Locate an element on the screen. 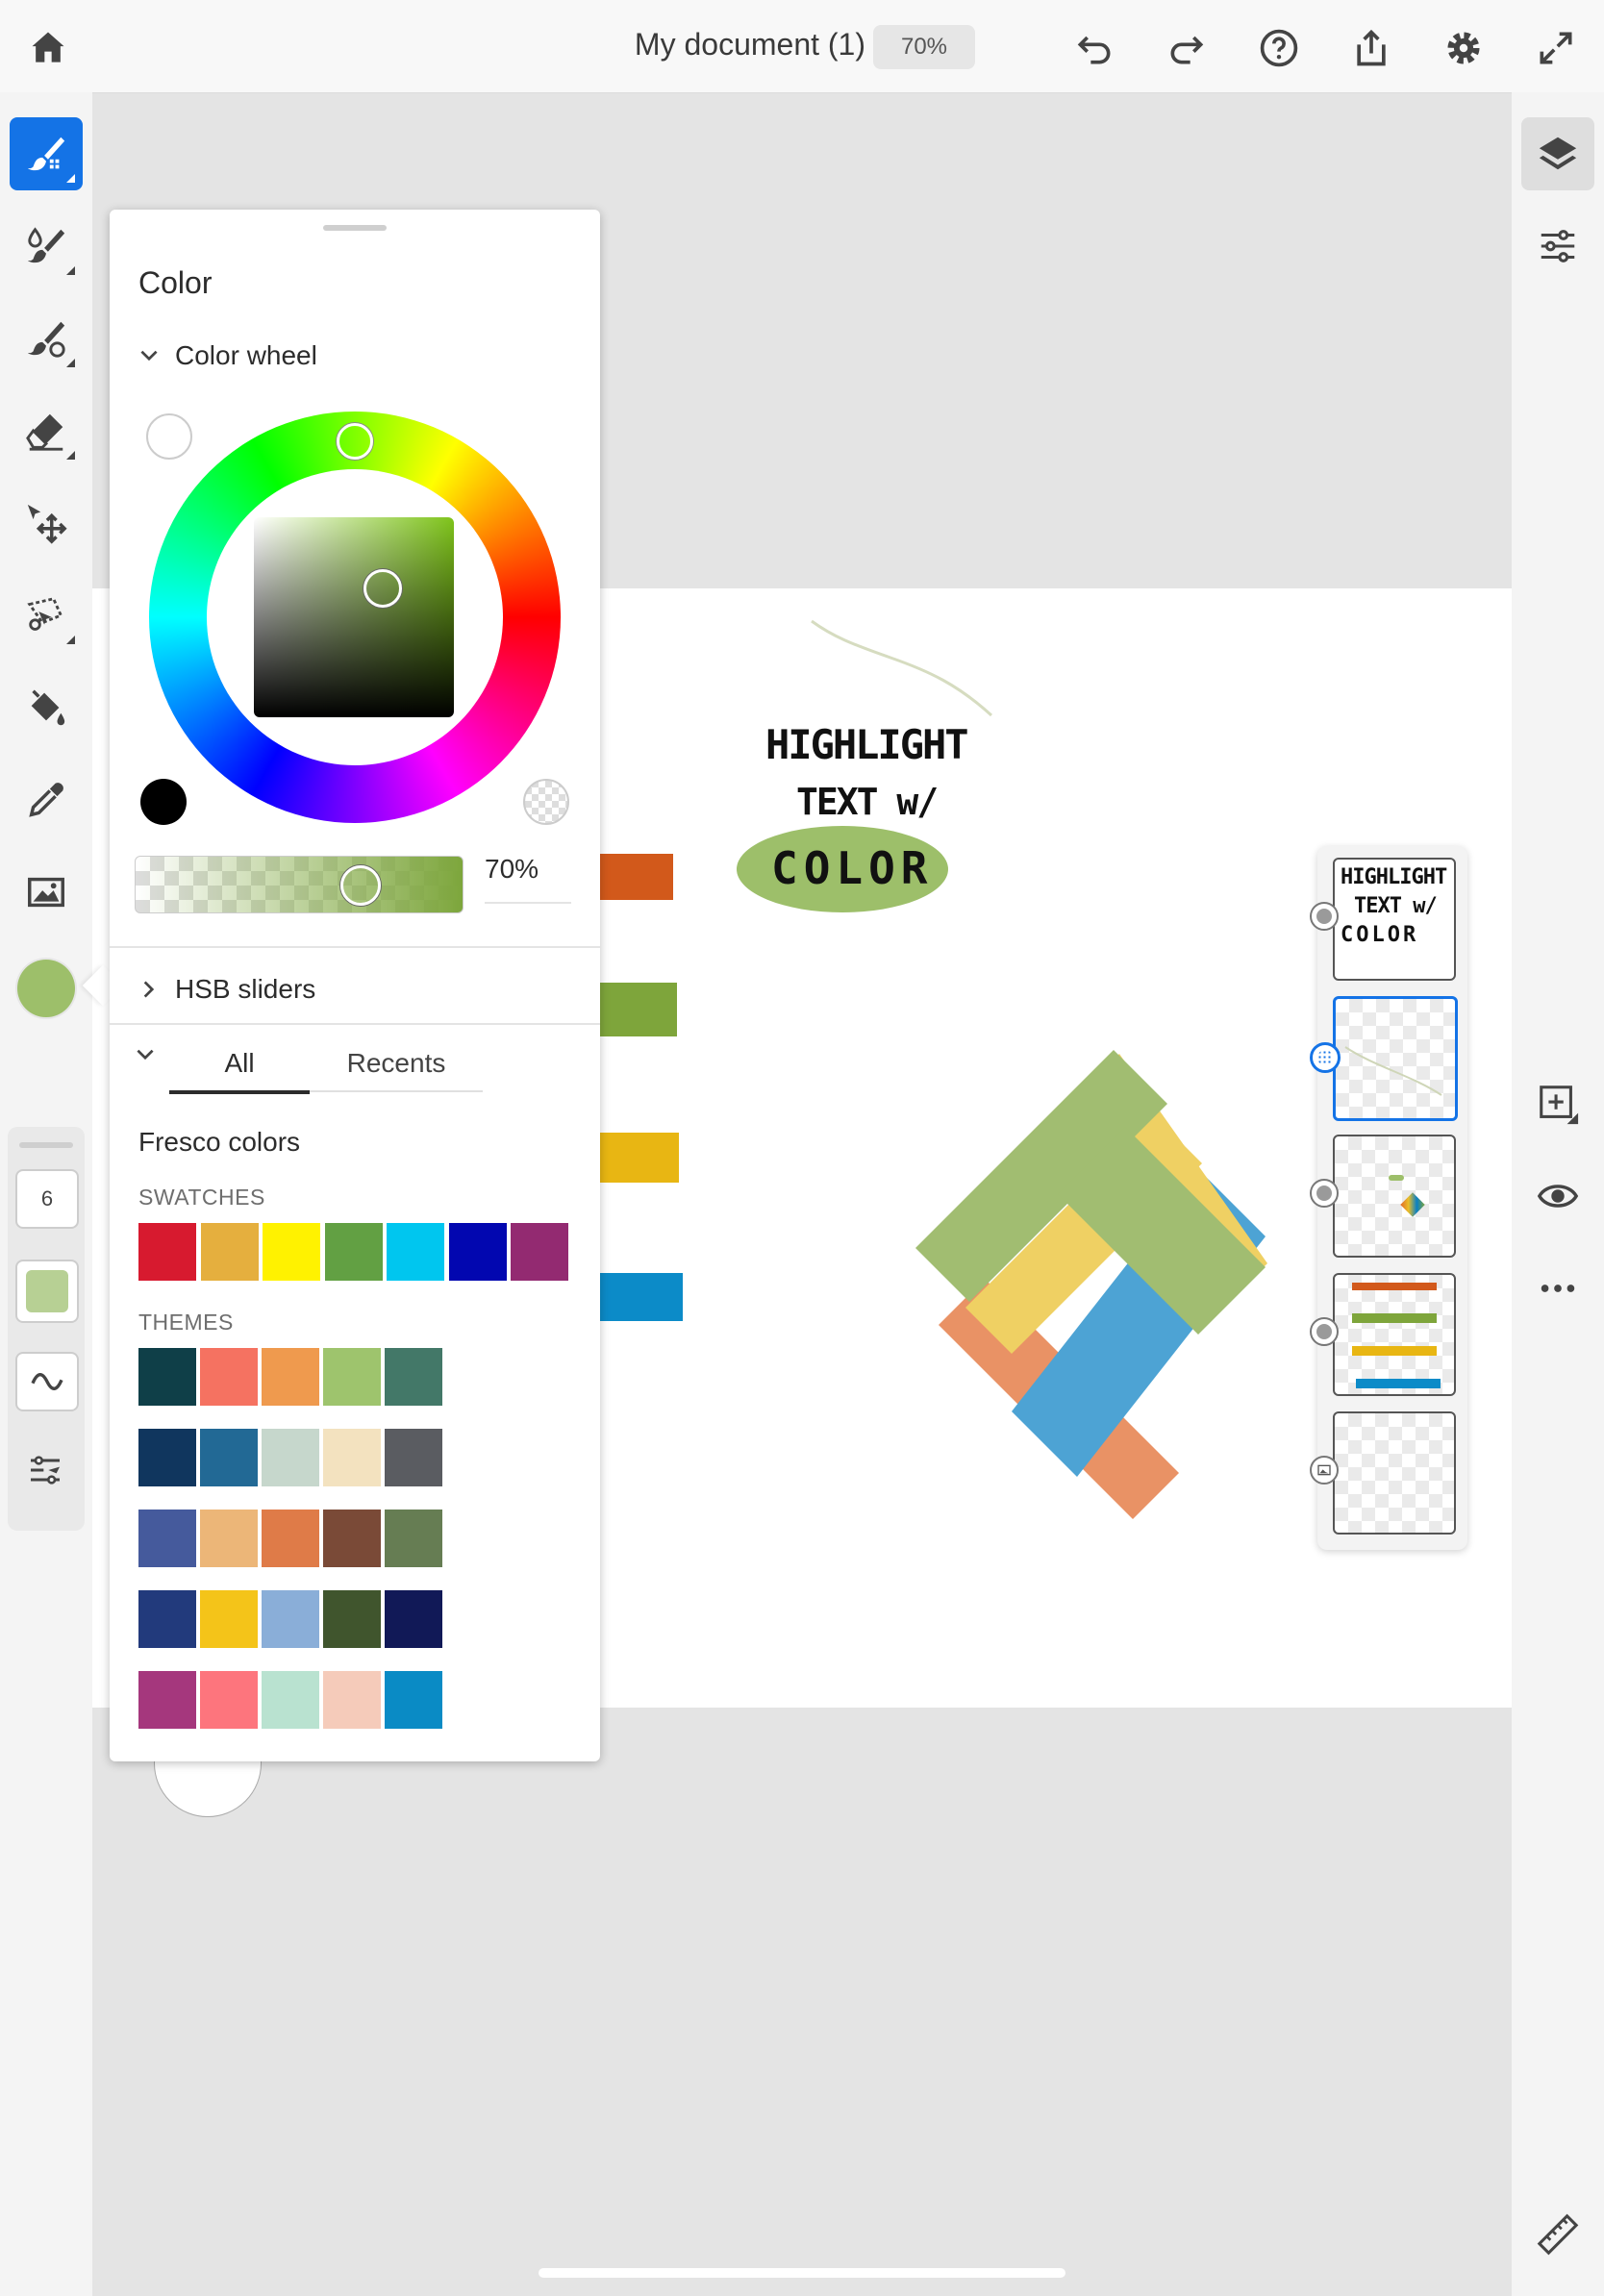 Image resolution: width=1604 pixels, height=2296 pixels. pixel-brush-tool is located at coordinates (46, 153).